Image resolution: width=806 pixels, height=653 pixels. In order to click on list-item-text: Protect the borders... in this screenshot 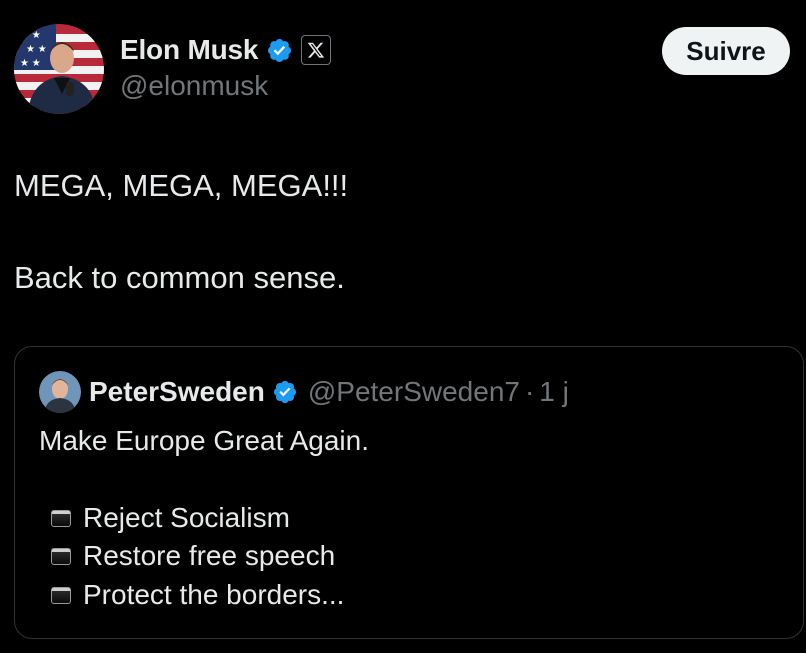, I will do `click(214, 594)`.